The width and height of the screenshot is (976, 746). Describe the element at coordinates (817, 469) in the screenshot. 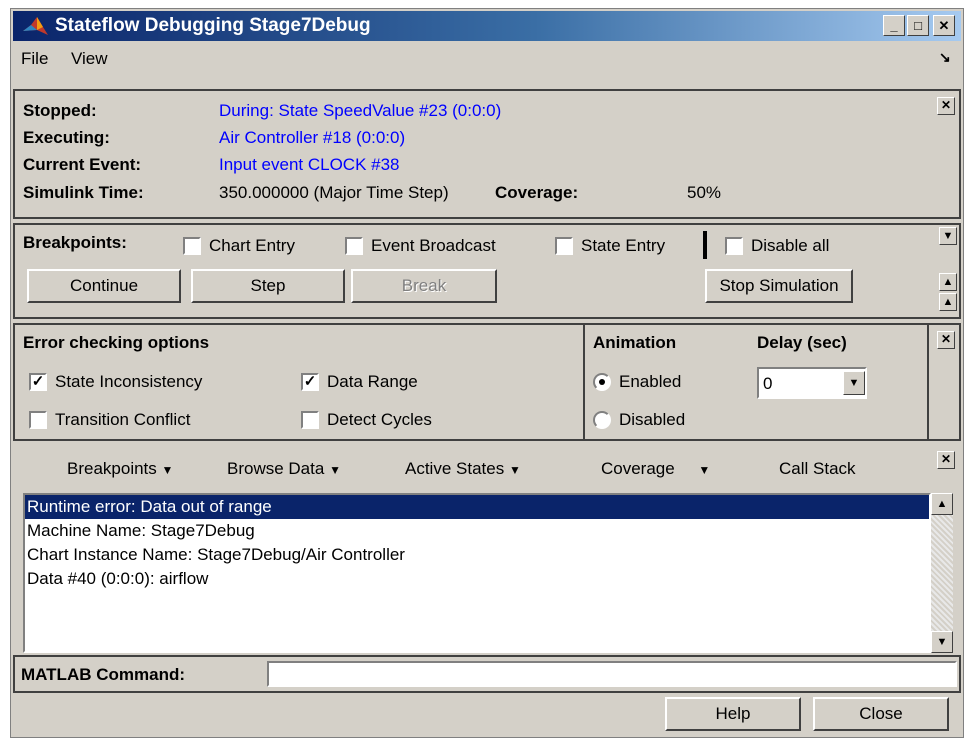

I see `call-stack-menu: Call Stack` at that location.